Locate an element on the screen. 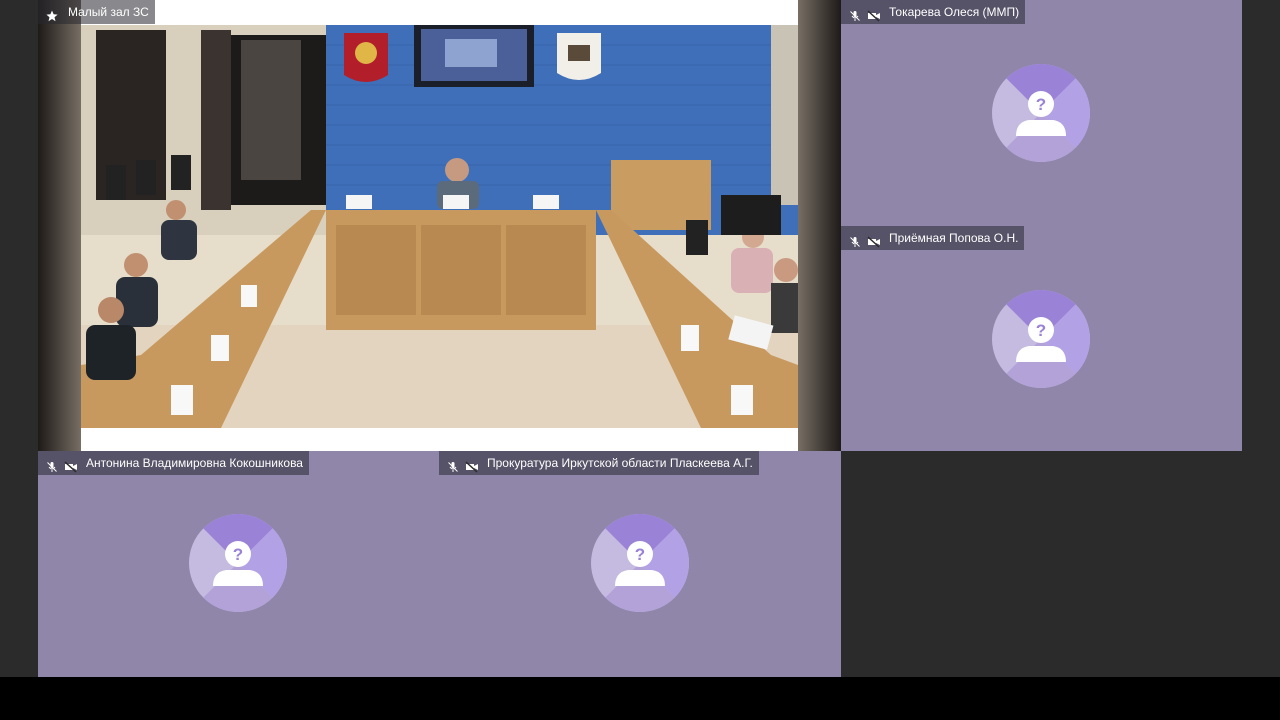  participant-label: Антонина Владимировна Кокошникова is located at coordinates (173, 463).